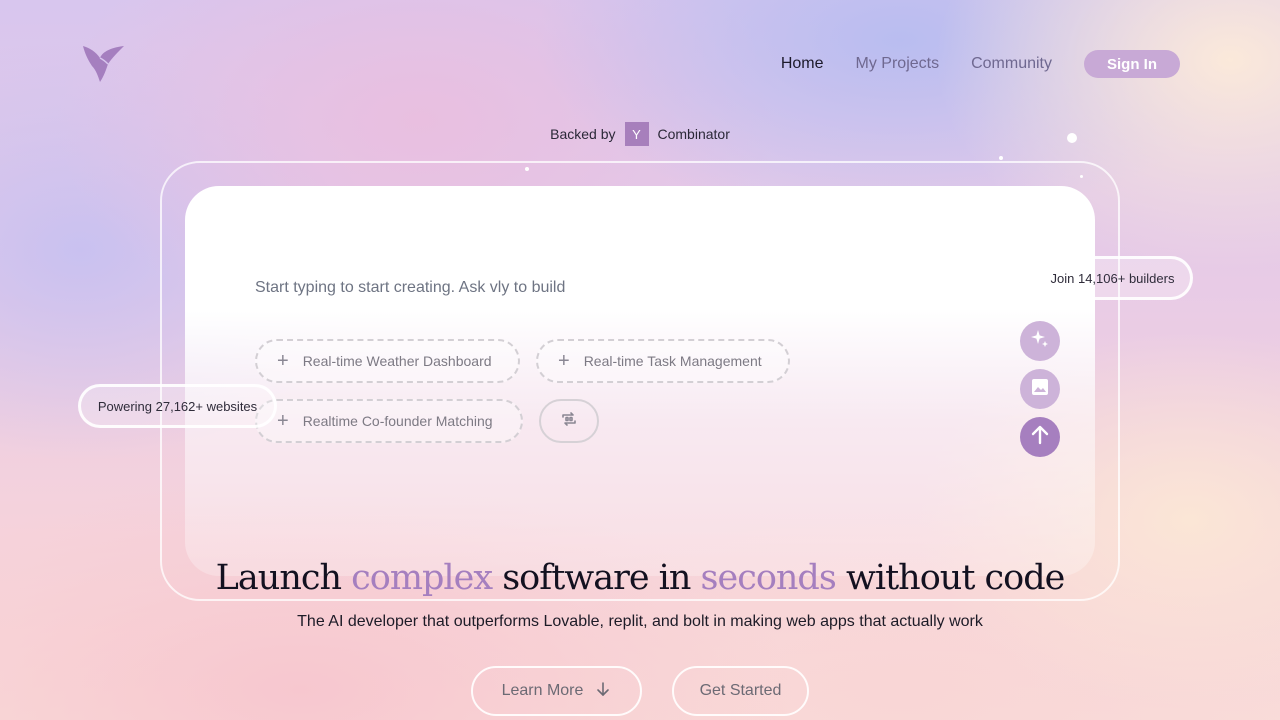 Image resolution: width=1280 pixels, height=720 pixels. Describe the element at coordinates (898, 64) in the screenshot. I see `nav-my-projects-link: My Projects` at that location.